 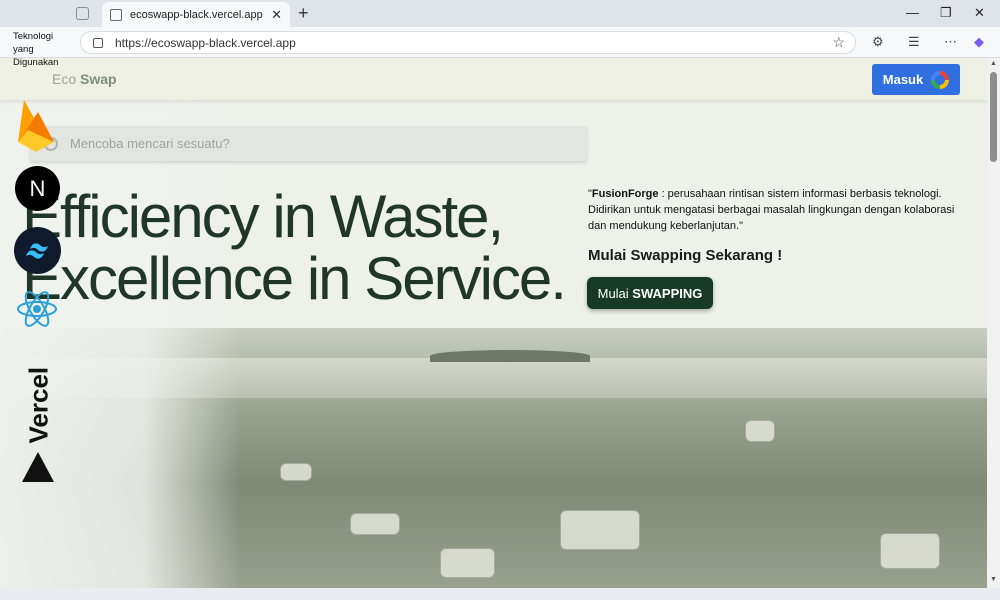 I want to click on browser-tab-bar: ecoswapp-black.vercel.app ✕ + — ❐ ✕, so click(x=500, y=13).